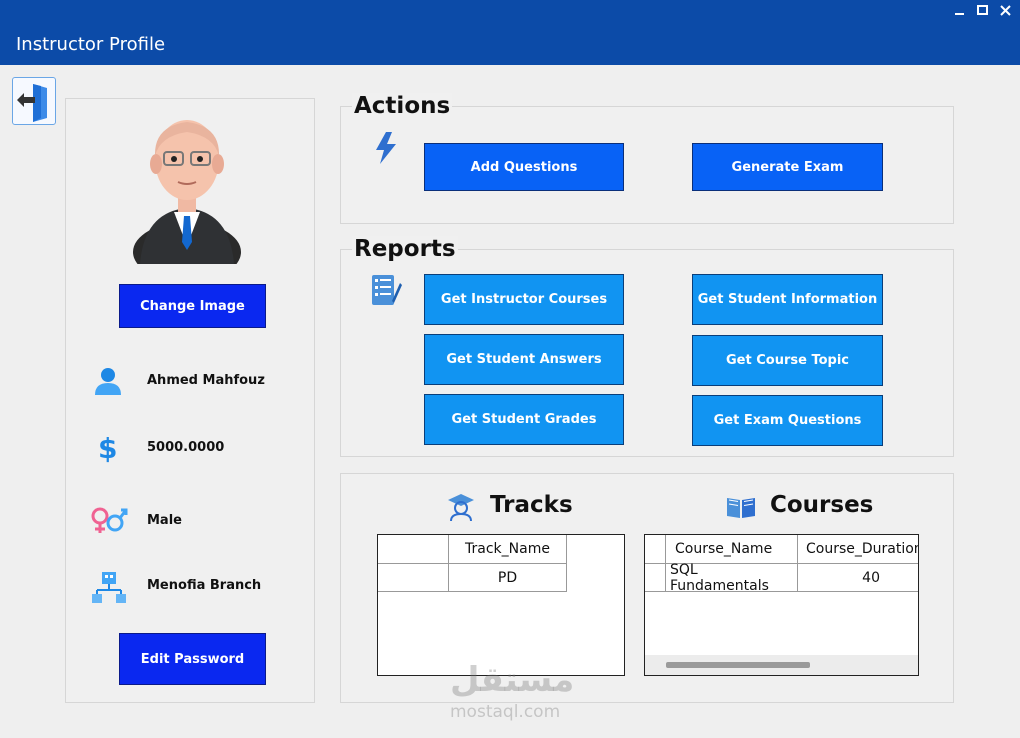 The height and width of the screenshot is (738, 1020). Describe the element at coordinates (858, 578) in the screenshot. I see `table-cell-course-duration: 40` at that location.